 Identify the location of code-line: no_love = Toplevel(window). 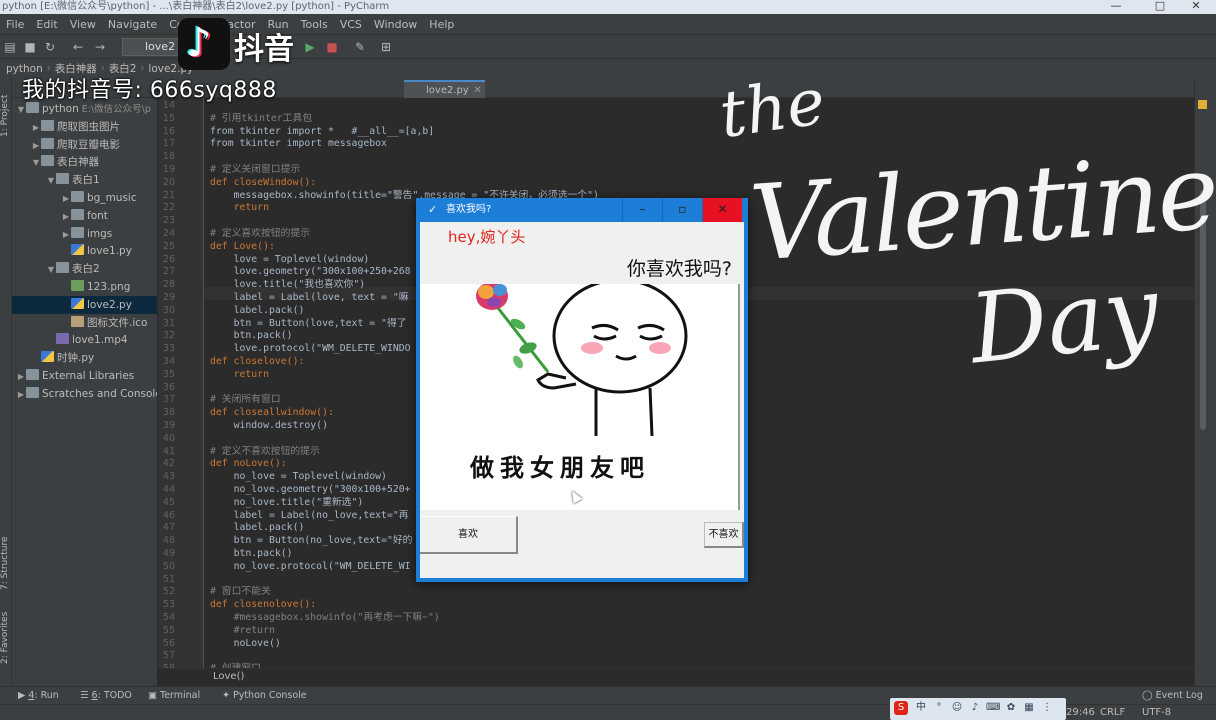
(298, 477).